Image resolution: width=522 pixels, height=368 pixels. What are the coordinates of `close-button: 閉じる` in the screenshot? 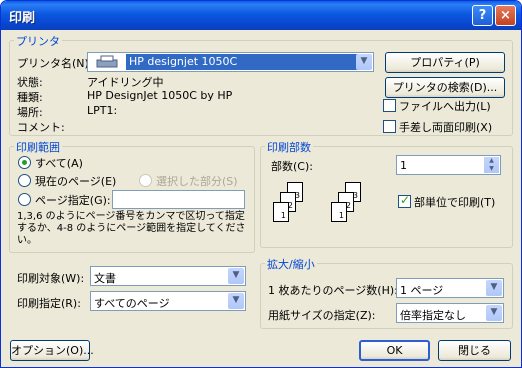 It's located at (474, 350).